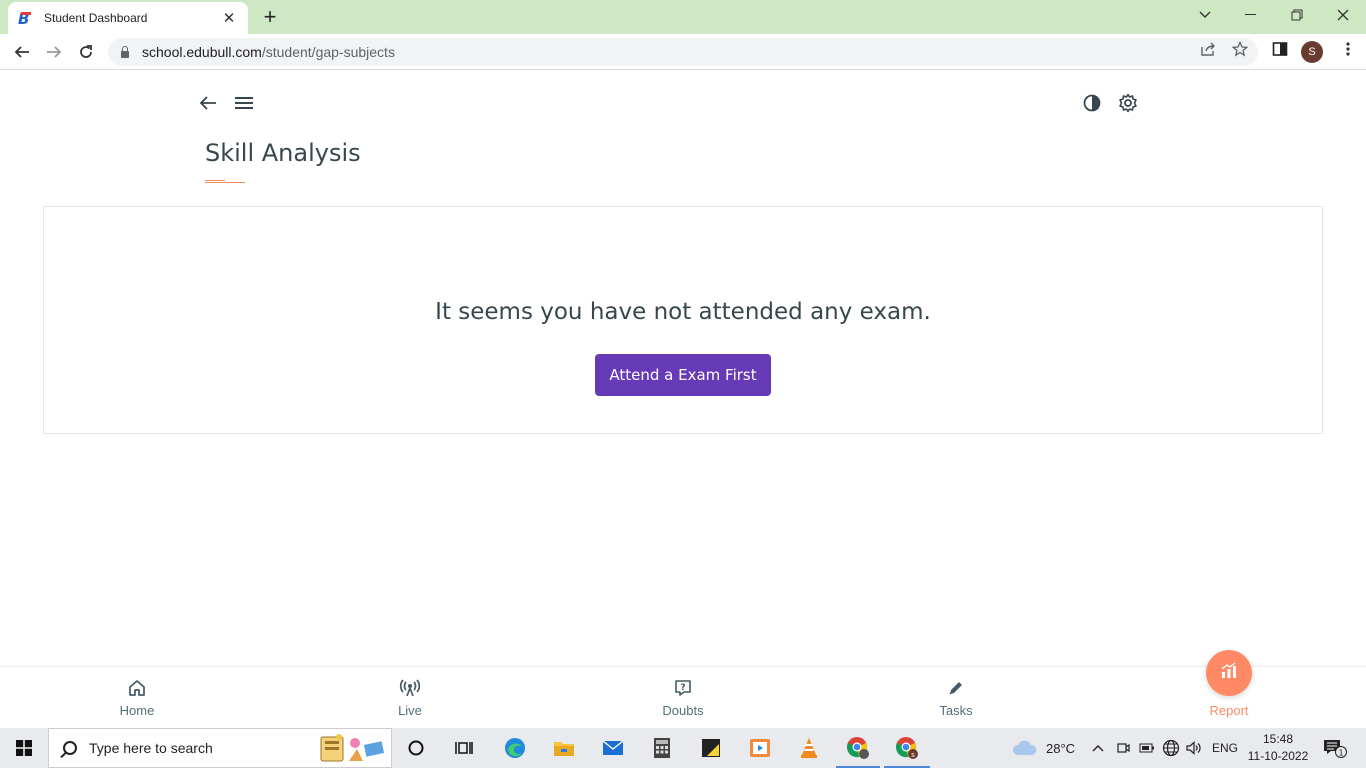 The width and height of the screenshot is (1366, 772). I want to click on battery-icon, so click(1147, 748).